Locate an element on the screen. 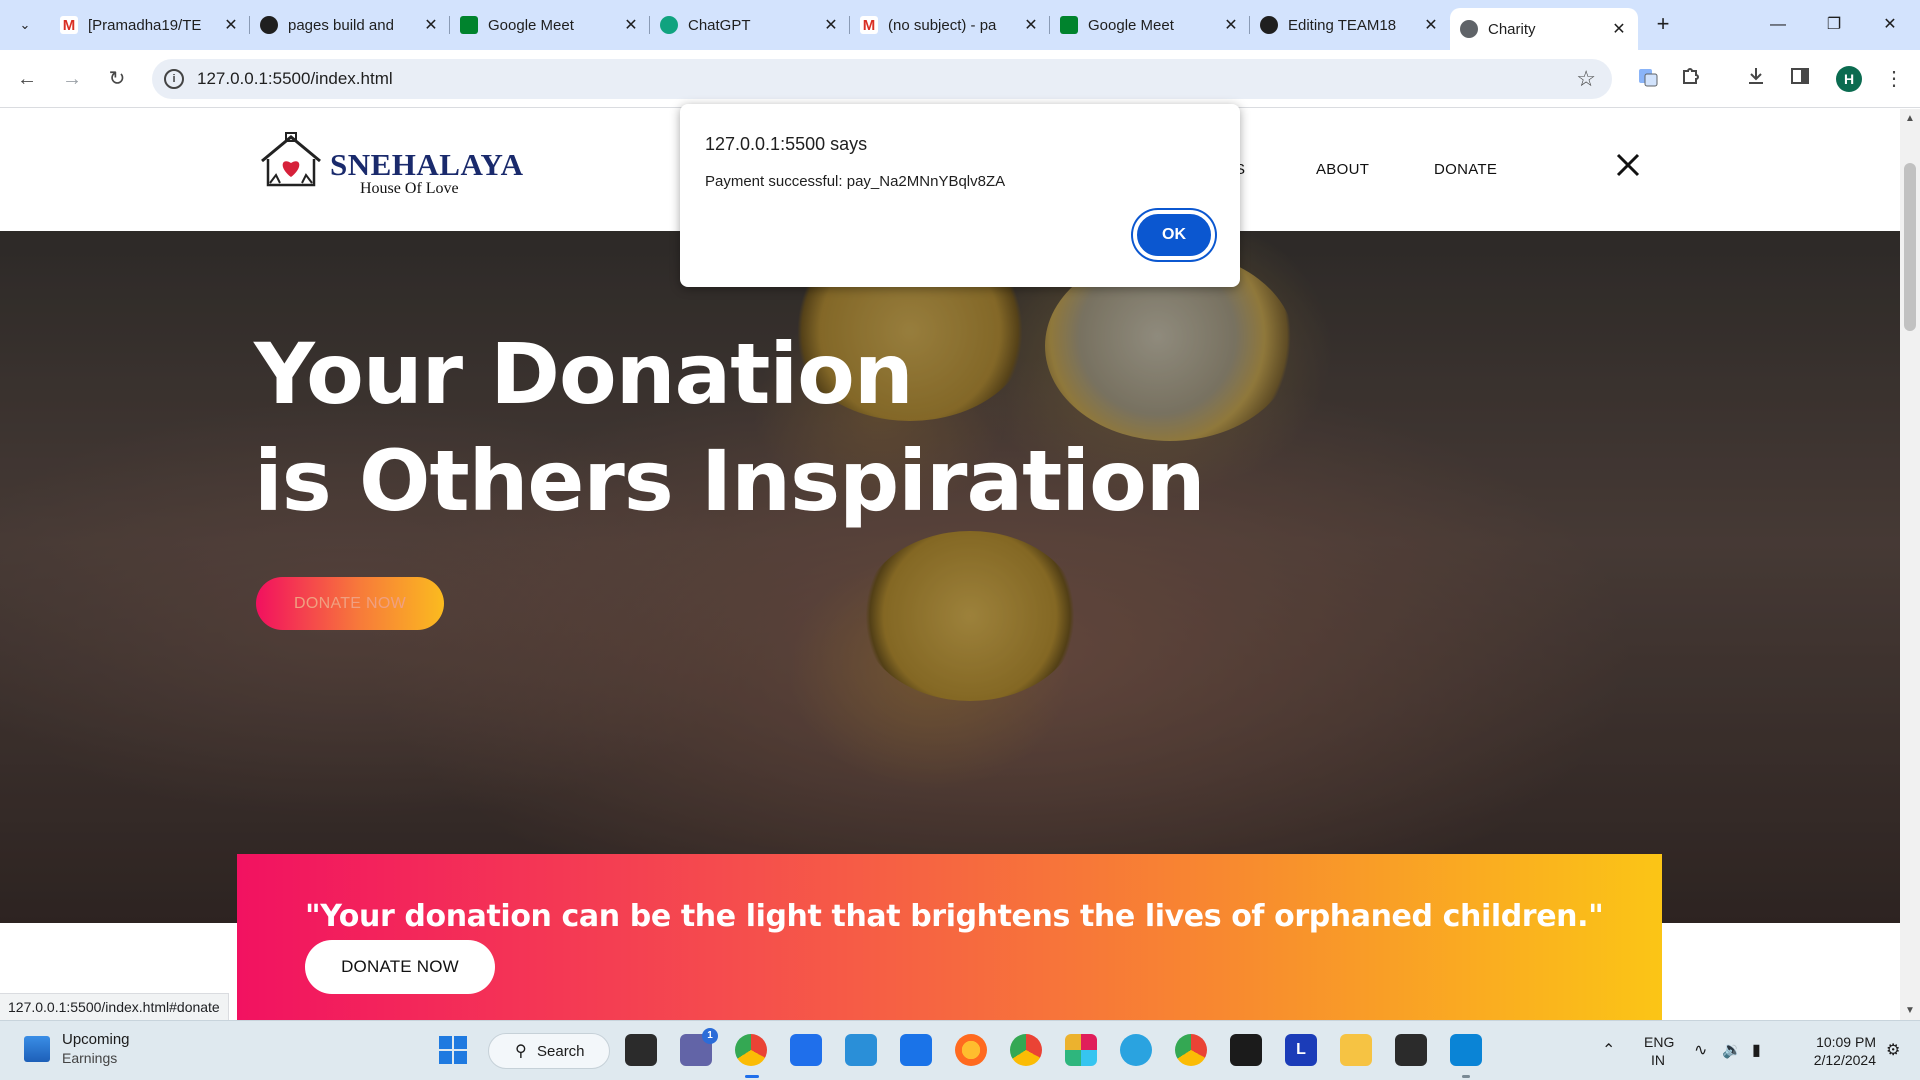  hero-title-line-2: is Others Inspiration is located at coordinates (730, 481).